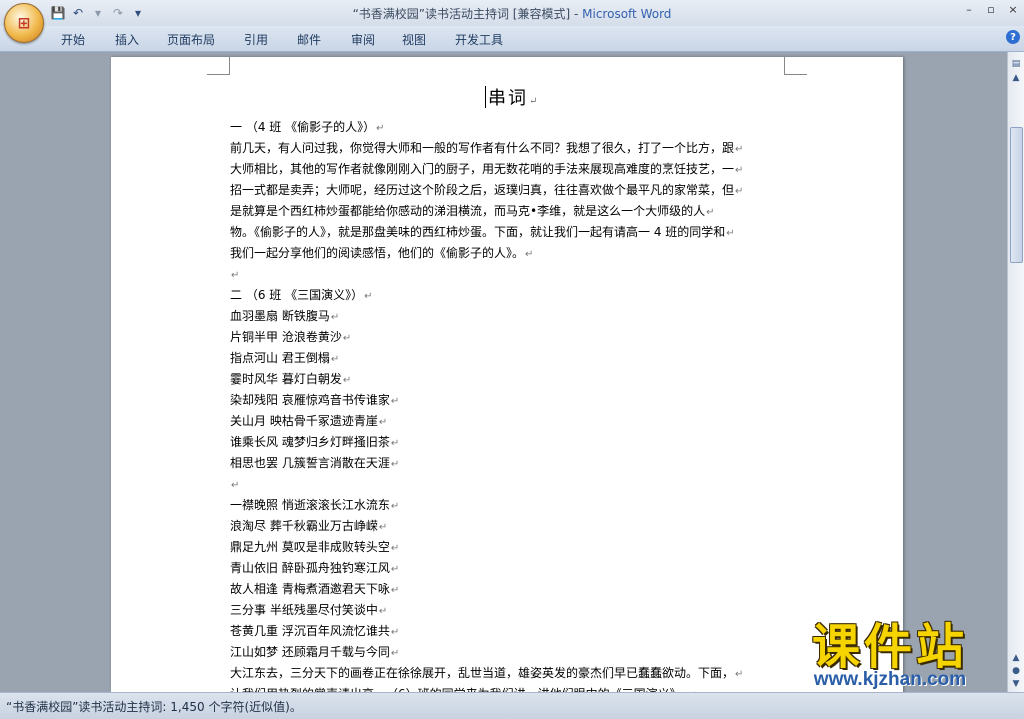  What do you see at coordinates (303, 127) in the screenshot?
I see `line-text: 一 （4 班 《偷影子的人》）` at bounding box center [303, 127].